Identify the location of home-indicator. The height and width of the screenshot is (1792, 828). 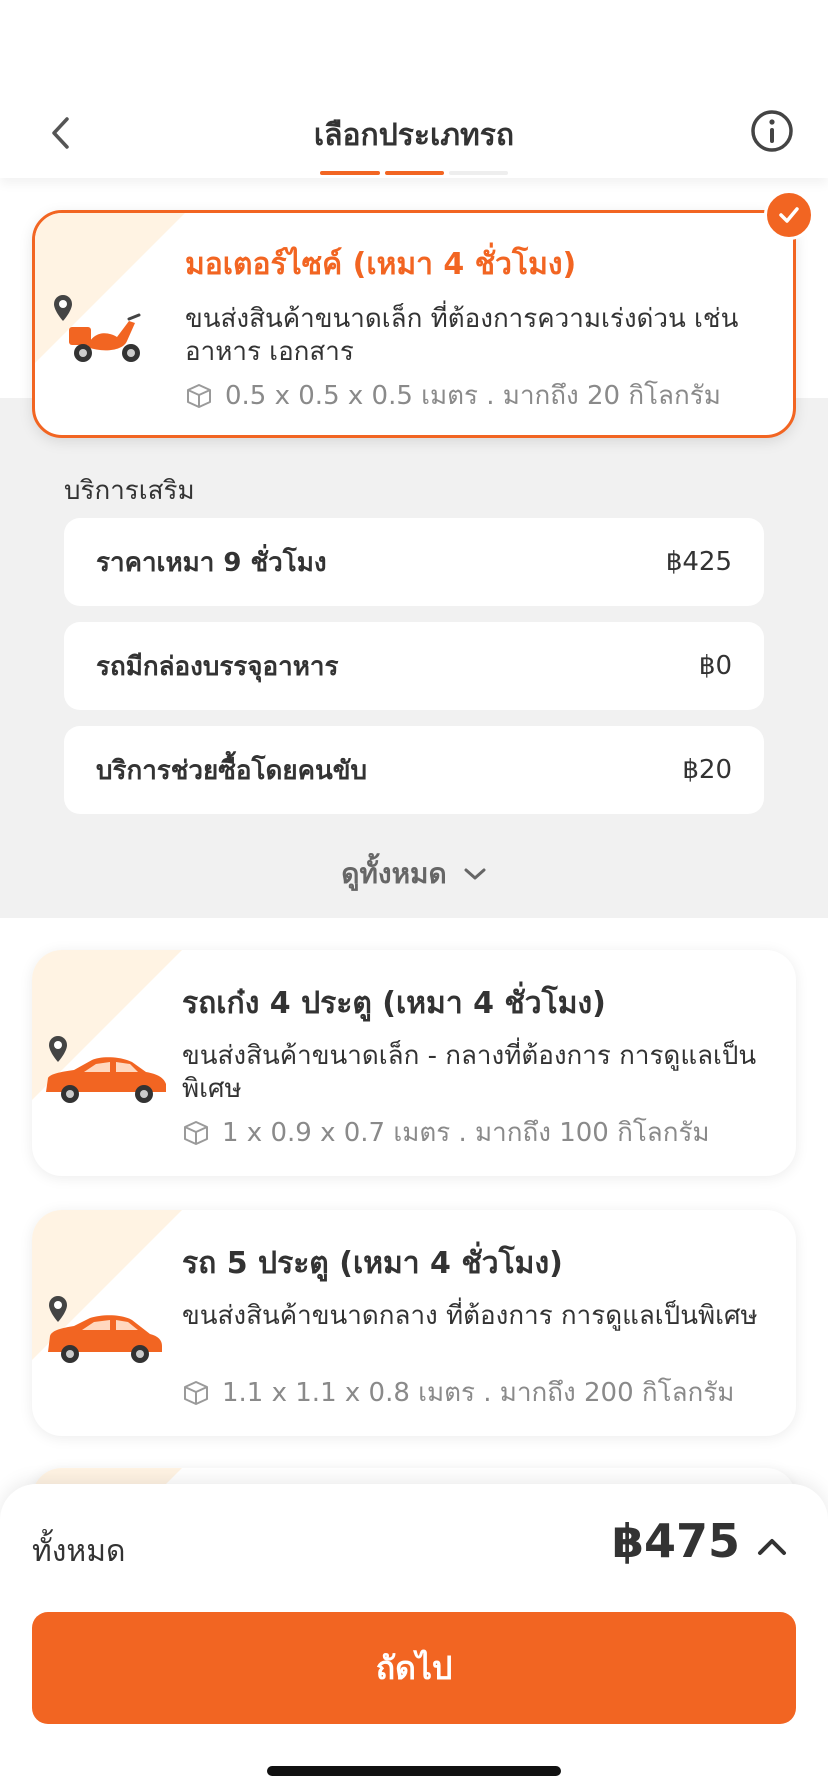
(414, 1771).